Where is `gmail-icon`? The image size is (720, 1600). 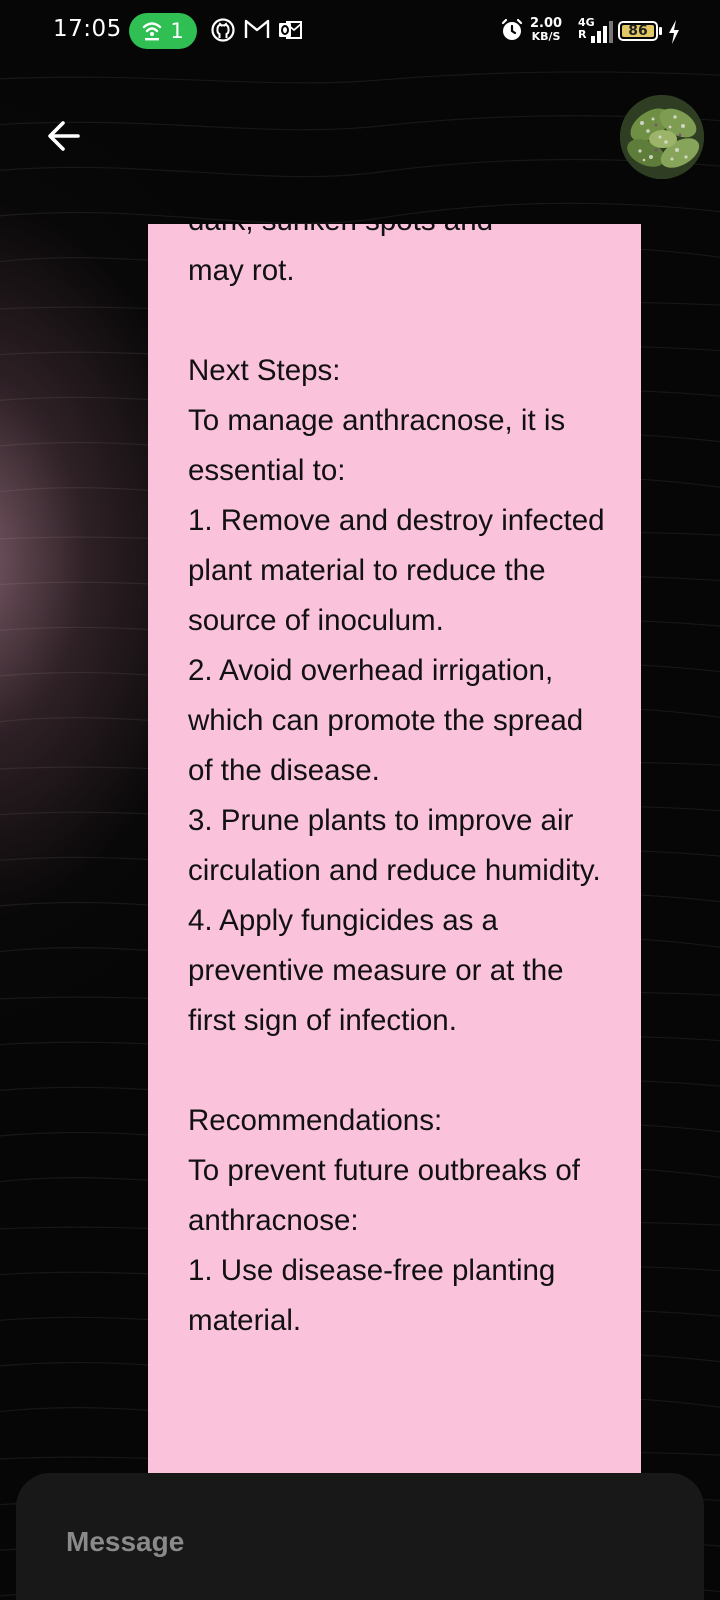
gmail-icon is located at coordinates (257, 28).